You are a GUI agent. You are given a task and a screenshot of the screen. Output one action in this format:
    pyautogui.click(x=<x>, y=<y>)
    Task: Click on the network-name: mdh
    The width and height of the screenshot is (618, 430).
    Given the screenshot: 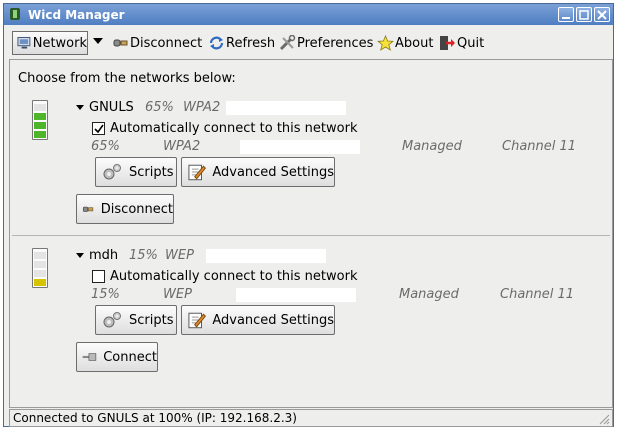 What is the action you would take?
    pyautogui.click(x=104, y=255)
    